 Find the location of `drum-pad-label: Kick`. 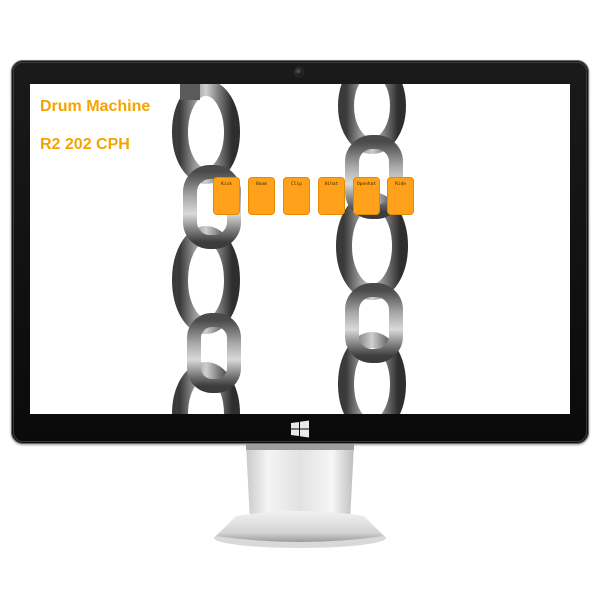

drum-pad-label: Kick is located at coordinates (226, 184).